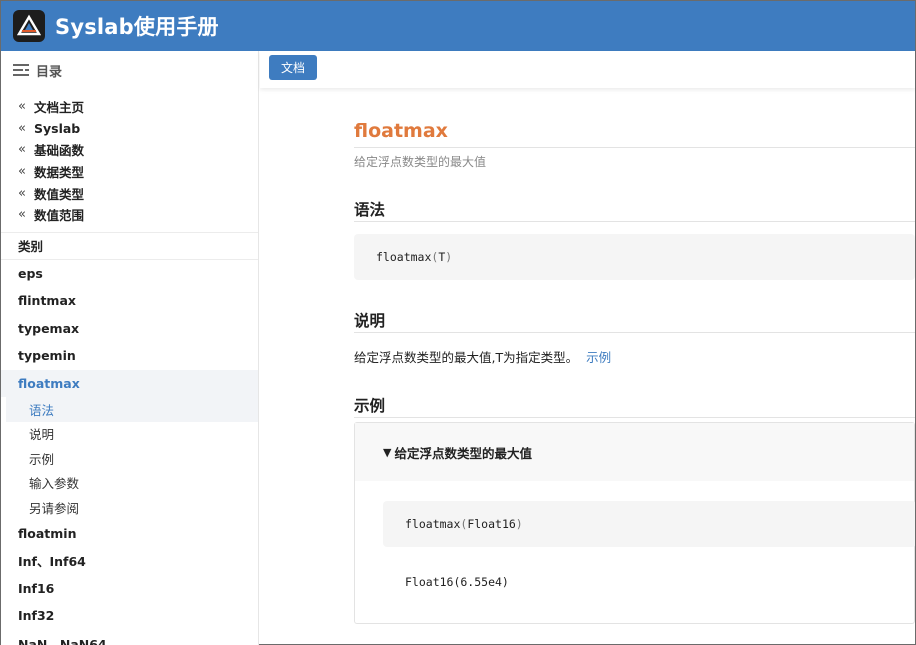  I want to click on toc-header: 目录, so click(129, 70).